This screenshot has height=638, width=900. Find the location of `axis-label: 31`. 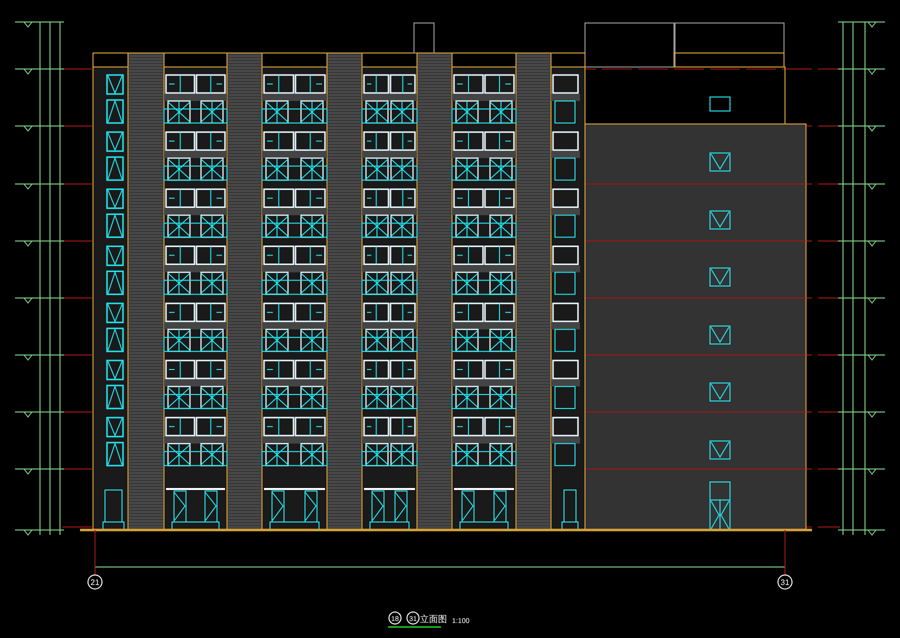

axis-label: 31 is located at coordinates (785, 582).